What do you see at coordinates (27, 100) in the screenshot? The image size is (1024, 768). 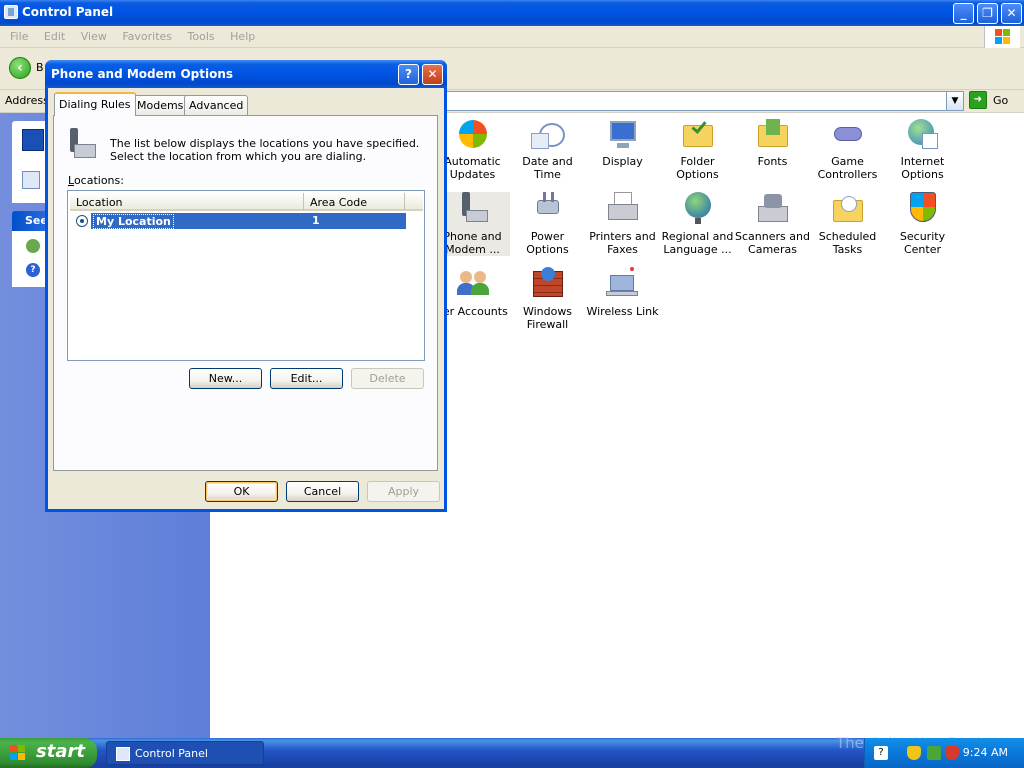 I see `address-label: Address` at bounding box center [27, 100].